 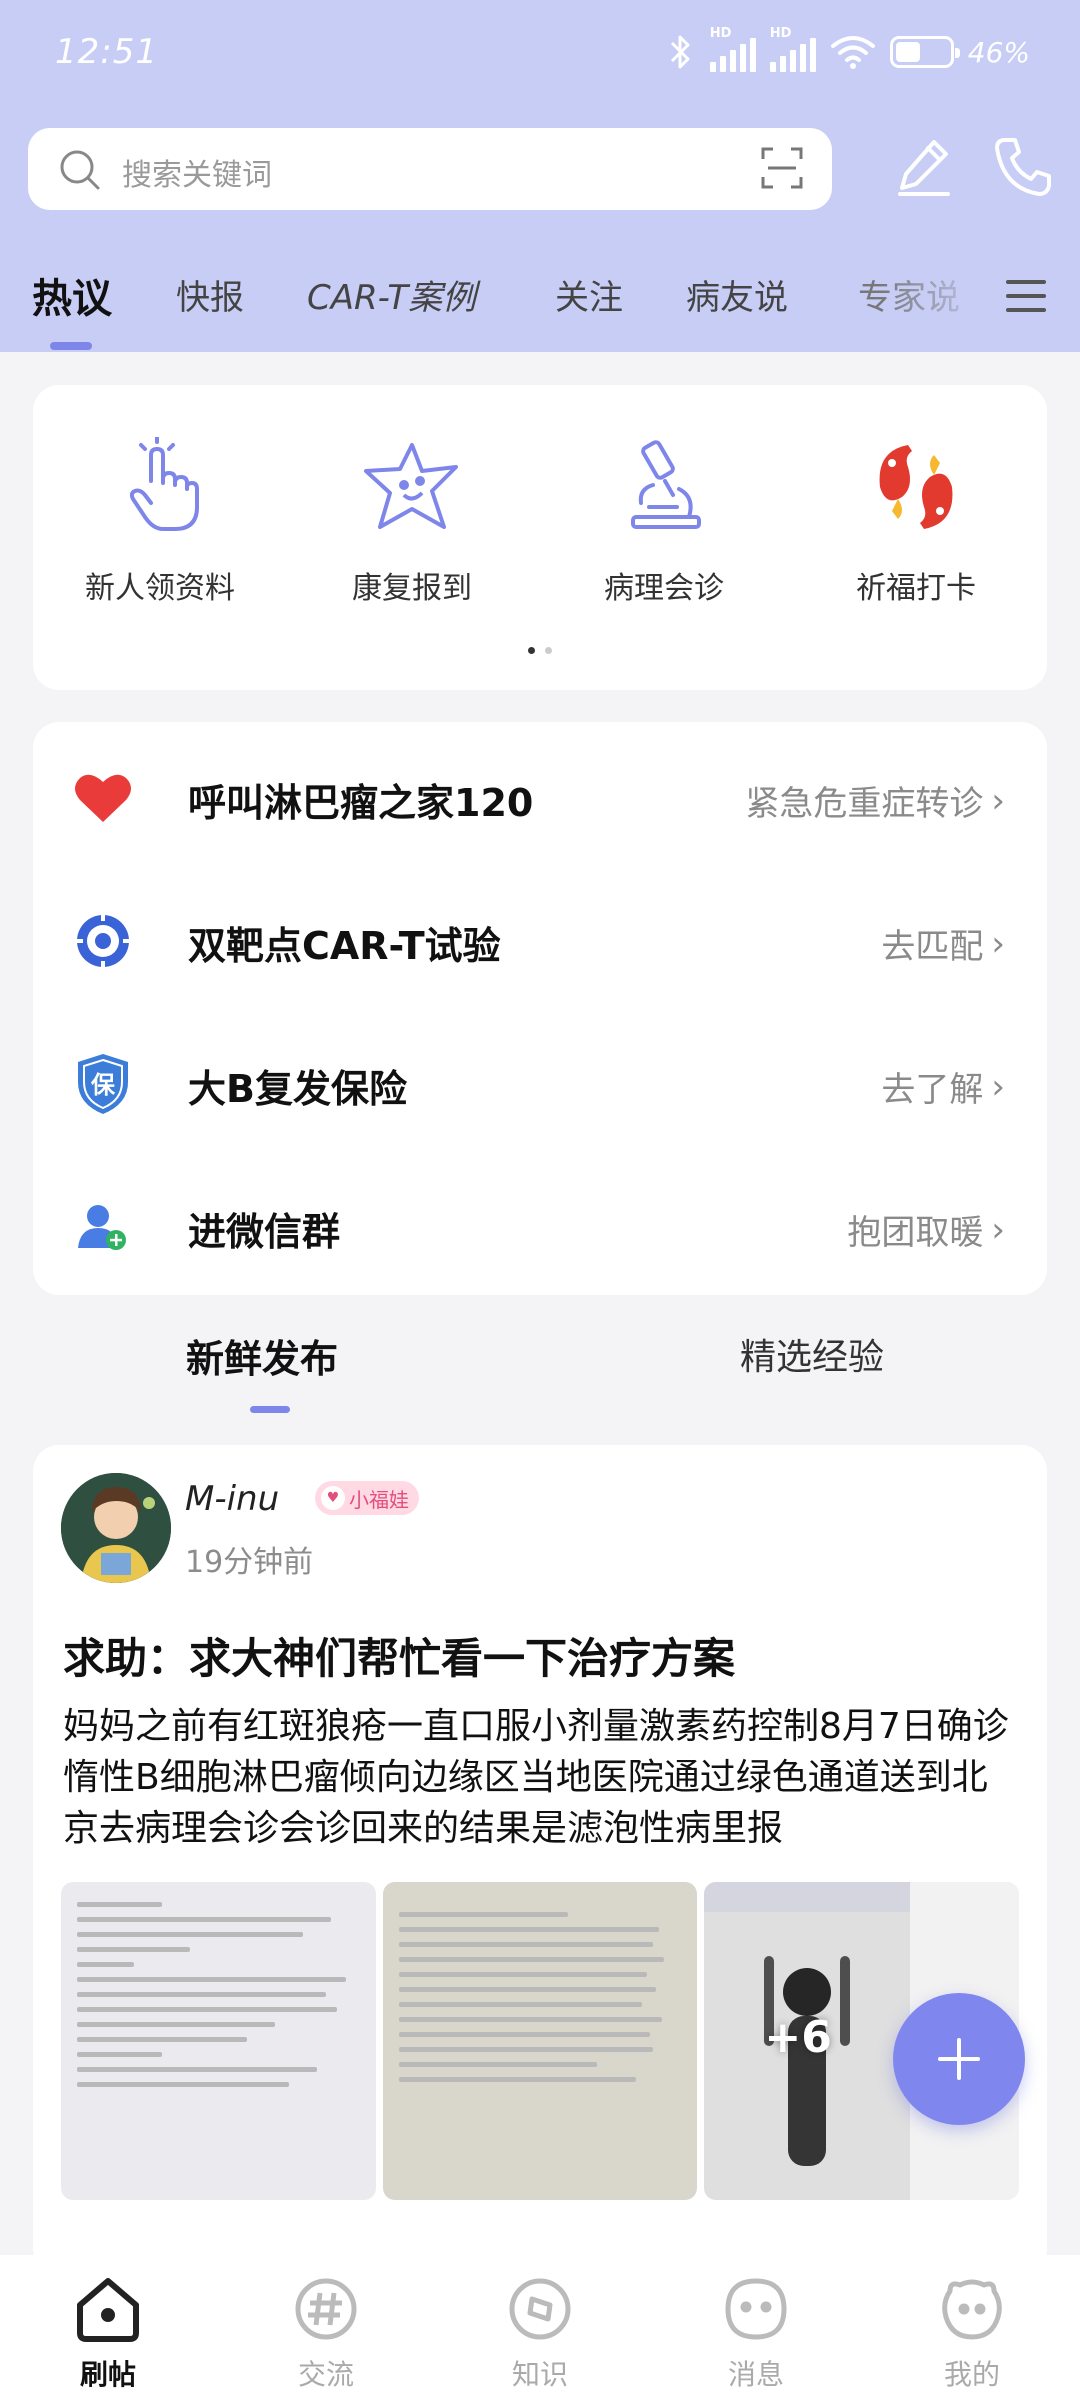 I want to click on battery-percent: 46%, so click(x=998, y=52).